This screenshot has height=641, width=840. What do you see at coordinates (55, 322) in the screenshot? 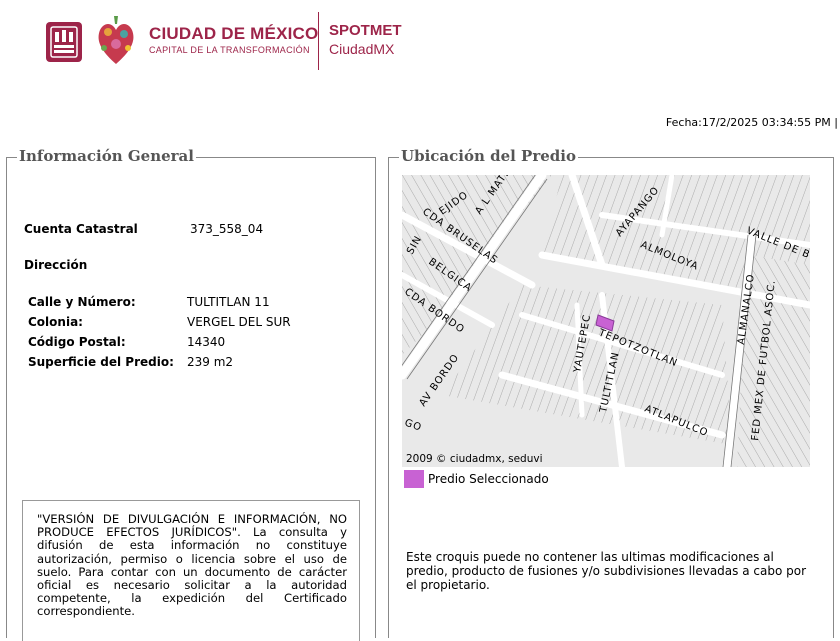
I see `colonia-label: Colonia:` at bounding box center [55, 322].